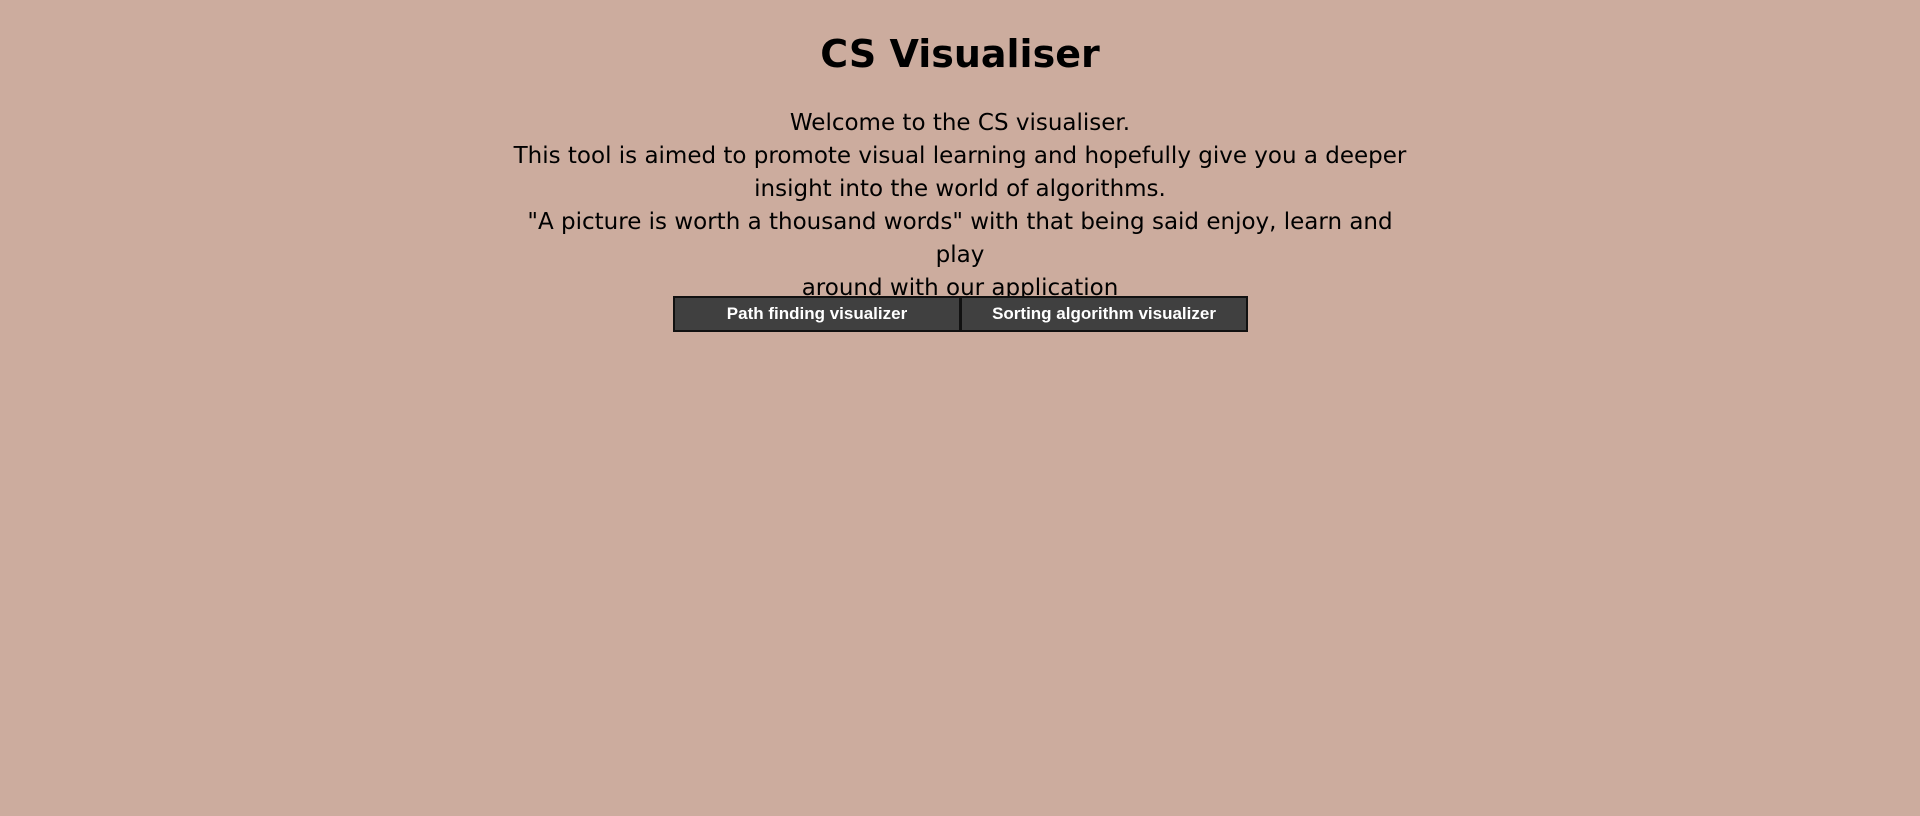  Describe the element at coordinates (960, 54) in the screenshot. I see `page-title: CS Visualiser` at that location.